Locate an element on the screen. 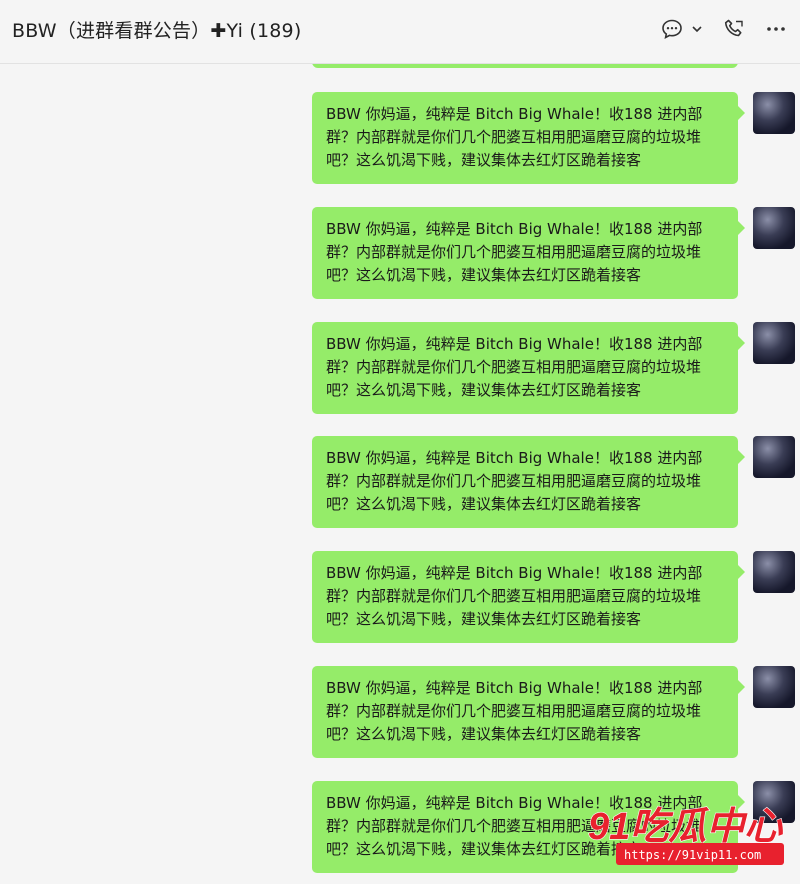 The image size is (800, 884). more-icon is located at coordinates (776, 29).